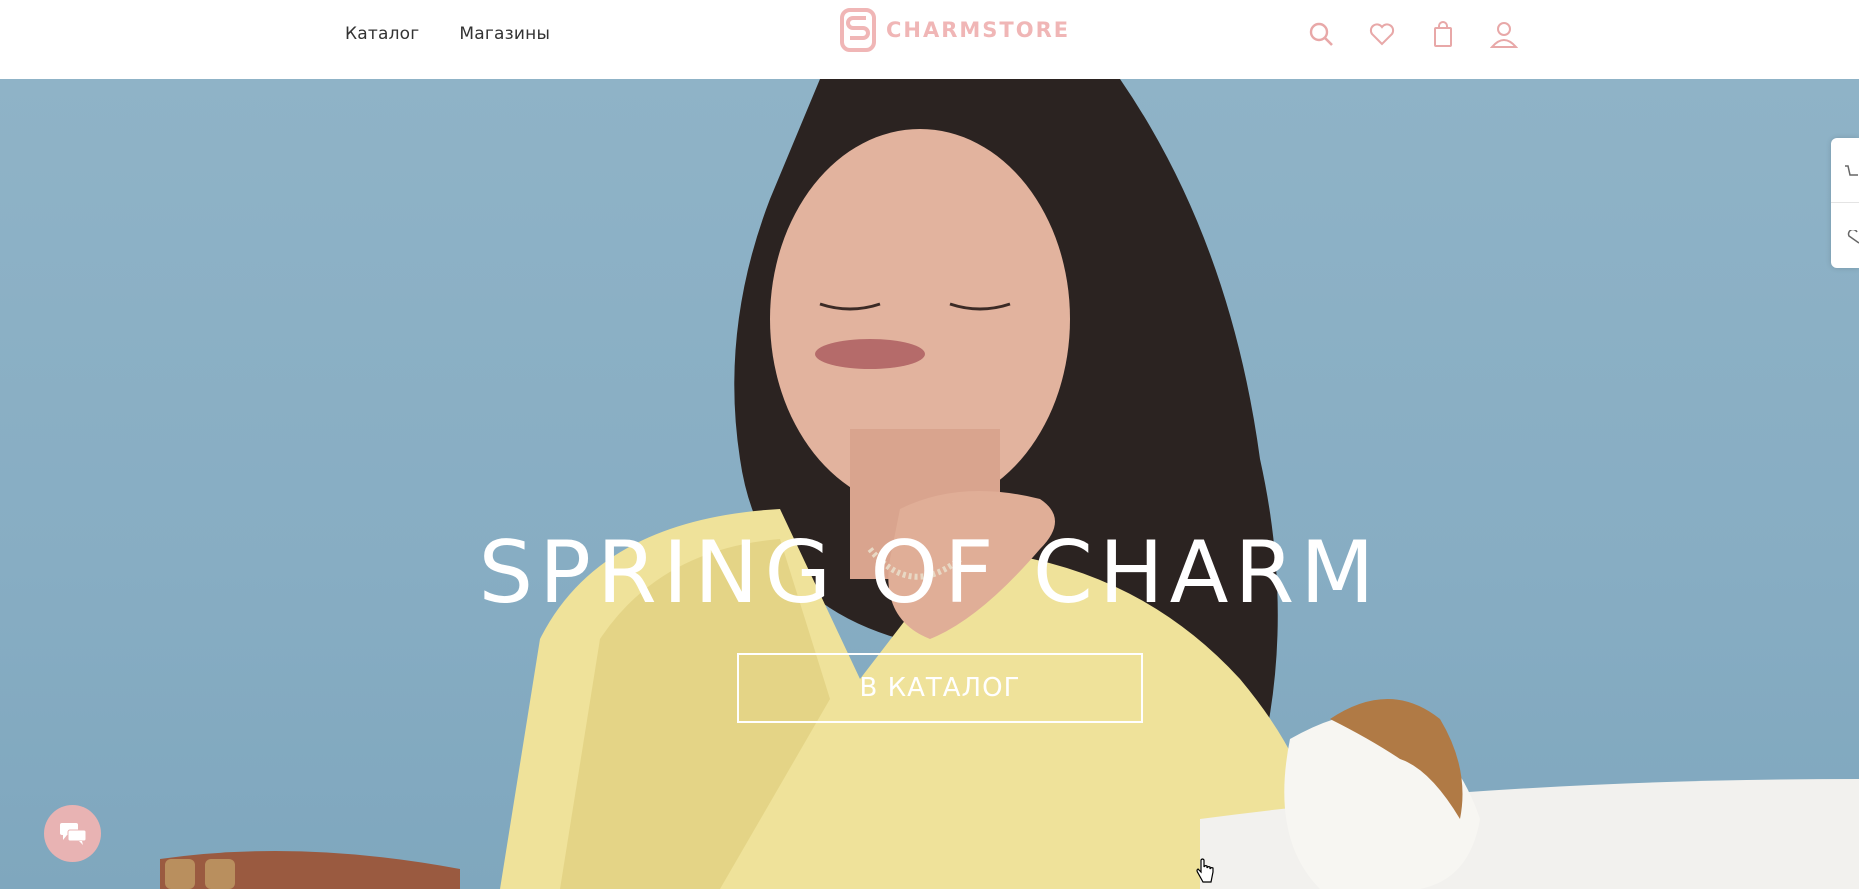  Describe the element at coordinates (940, 688) in the screenshot. I see `catalog-button: В КАТАЛОГ` at that location.